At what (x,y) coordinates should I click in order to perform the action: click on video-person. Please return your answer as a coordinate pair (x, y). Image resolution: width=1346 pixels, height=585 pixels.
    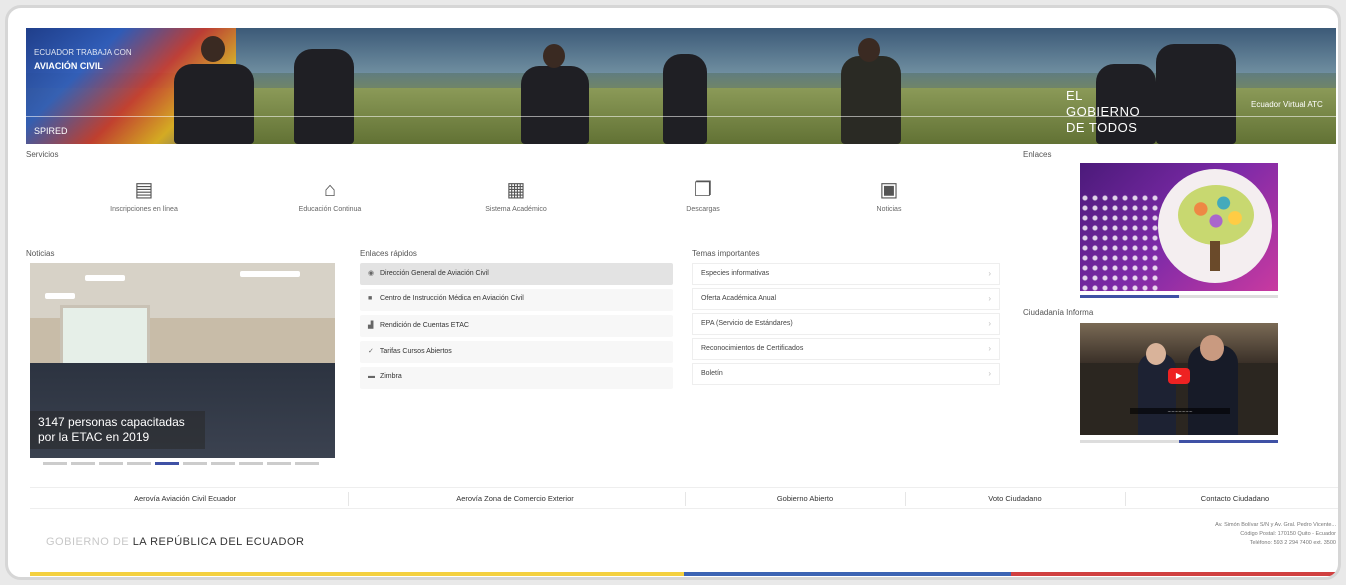
    Looking at the image, I should click on (1157, 394).